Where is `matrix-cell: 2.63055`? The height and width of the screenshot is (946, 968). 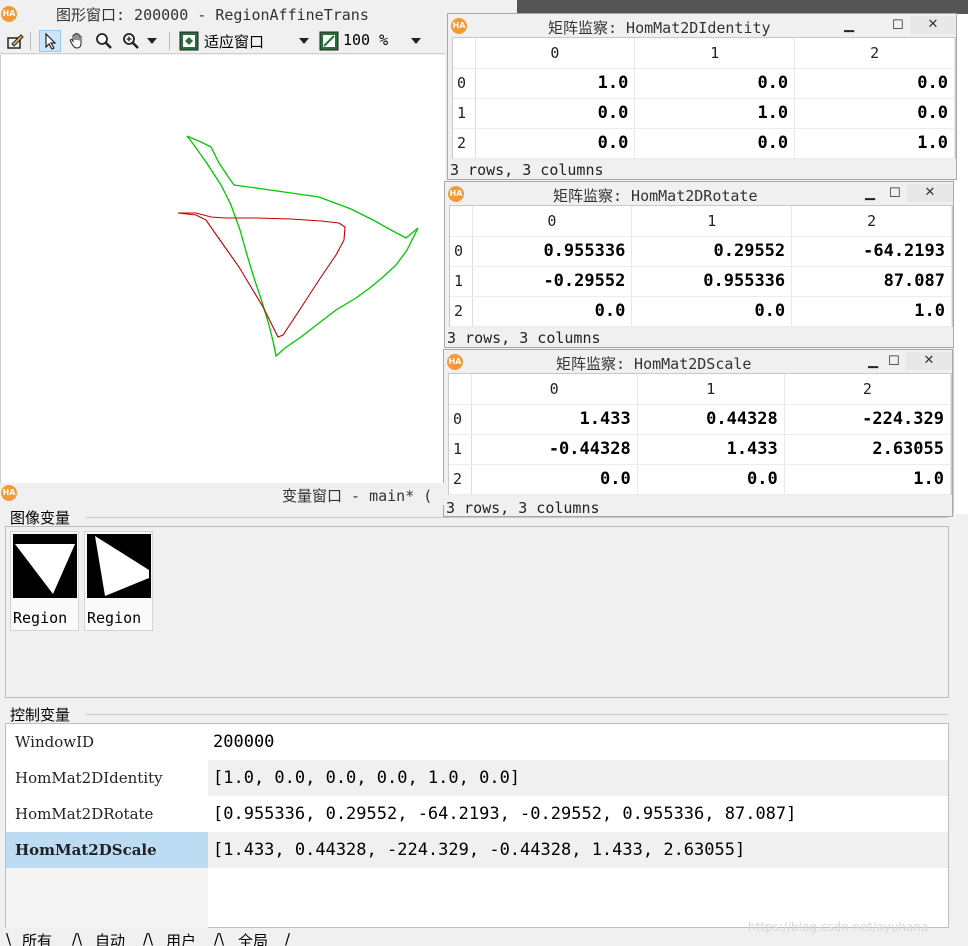 matrix-cell: 2.63055 is located at coordinates (868, 449).